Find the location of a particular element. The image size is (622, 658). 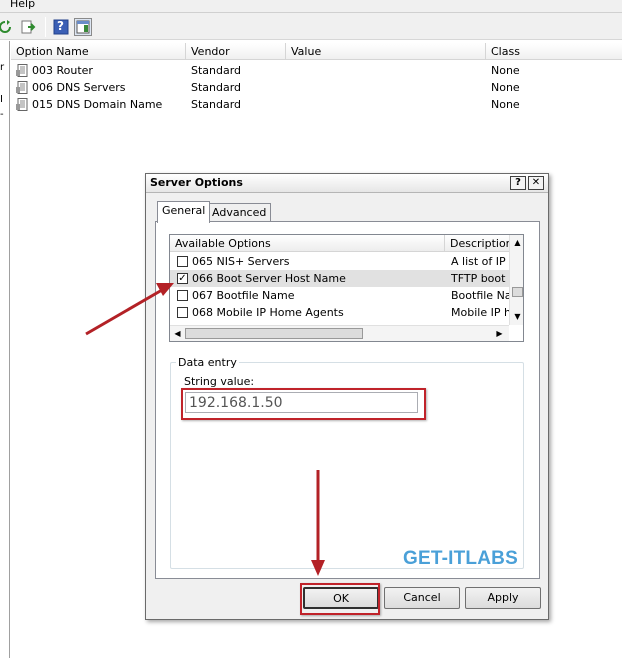

tab-general: General is located at coordinates (184, 212).